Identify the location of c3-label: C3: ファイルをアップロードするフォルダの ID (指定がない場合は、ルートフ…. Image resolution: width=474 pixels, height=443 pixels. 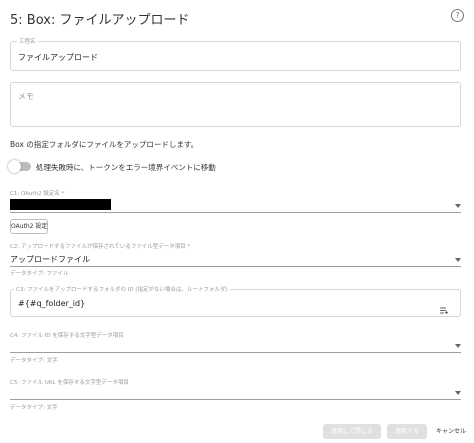
(122, 289).